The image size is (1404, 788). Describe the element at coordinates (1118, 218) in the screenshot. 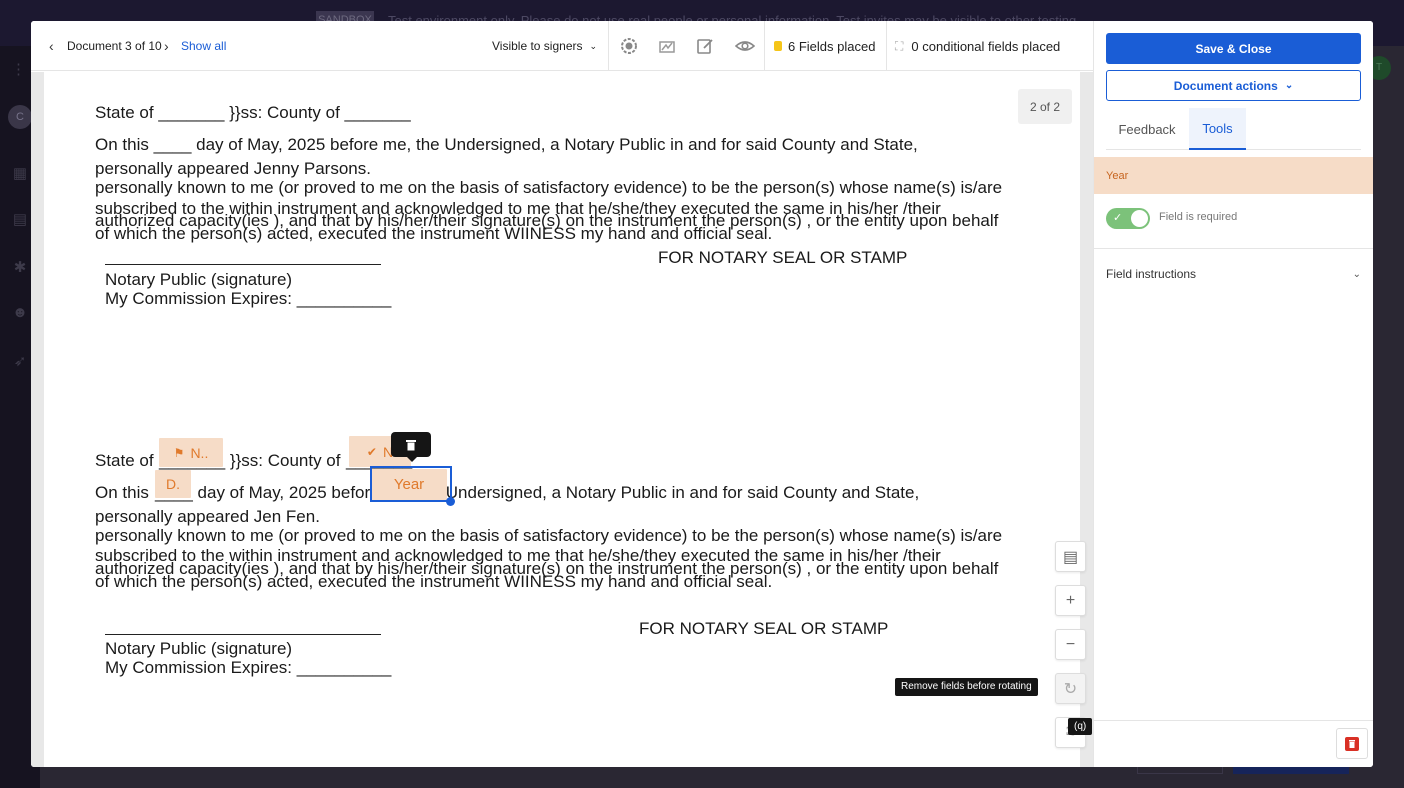

I see `check-icon: ✓` at that location.